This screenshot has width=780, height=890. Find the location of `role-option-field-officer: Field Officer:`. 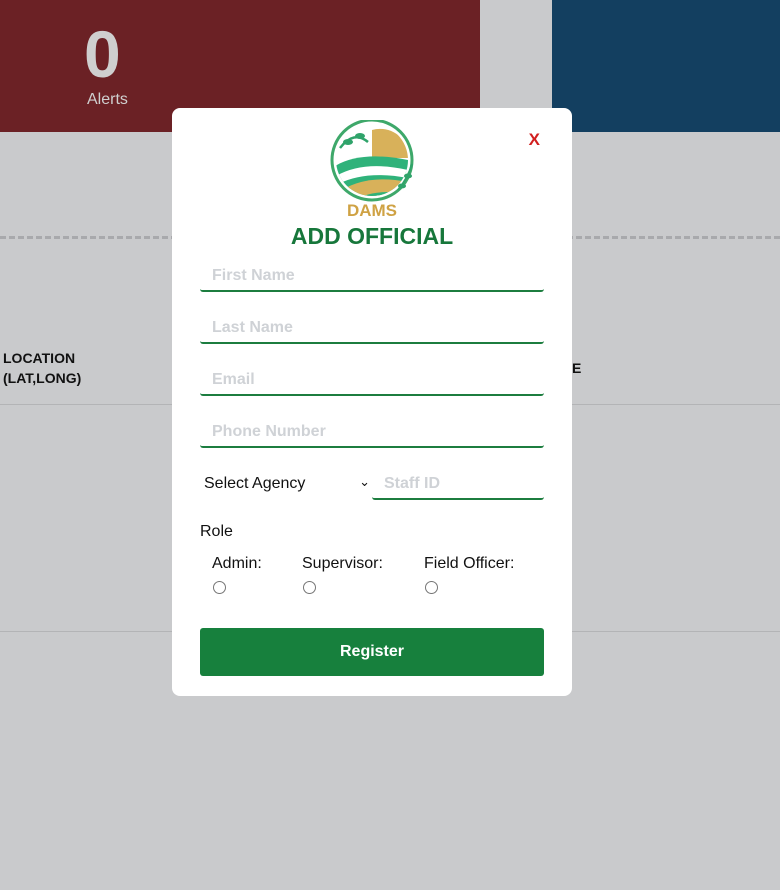

role-option-field-officer: Field Officer: is located at coordinates (469, 574).